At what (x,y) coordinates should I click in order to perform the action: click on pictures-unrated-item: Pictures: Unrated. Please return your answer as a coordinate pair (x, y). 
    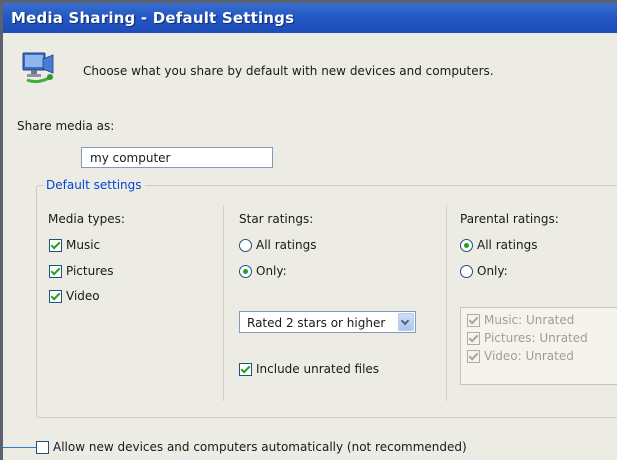
    Looking at the image, I should click on (527, 338).